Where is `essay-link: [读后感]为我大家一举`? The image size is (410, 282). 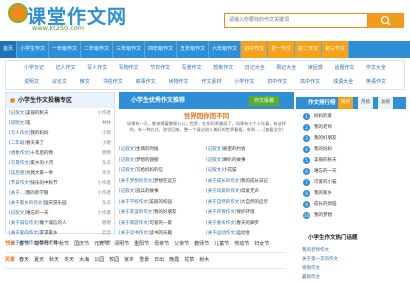 essay-link: [读后感]为我大家一举 is located at coordinates (31, 174).